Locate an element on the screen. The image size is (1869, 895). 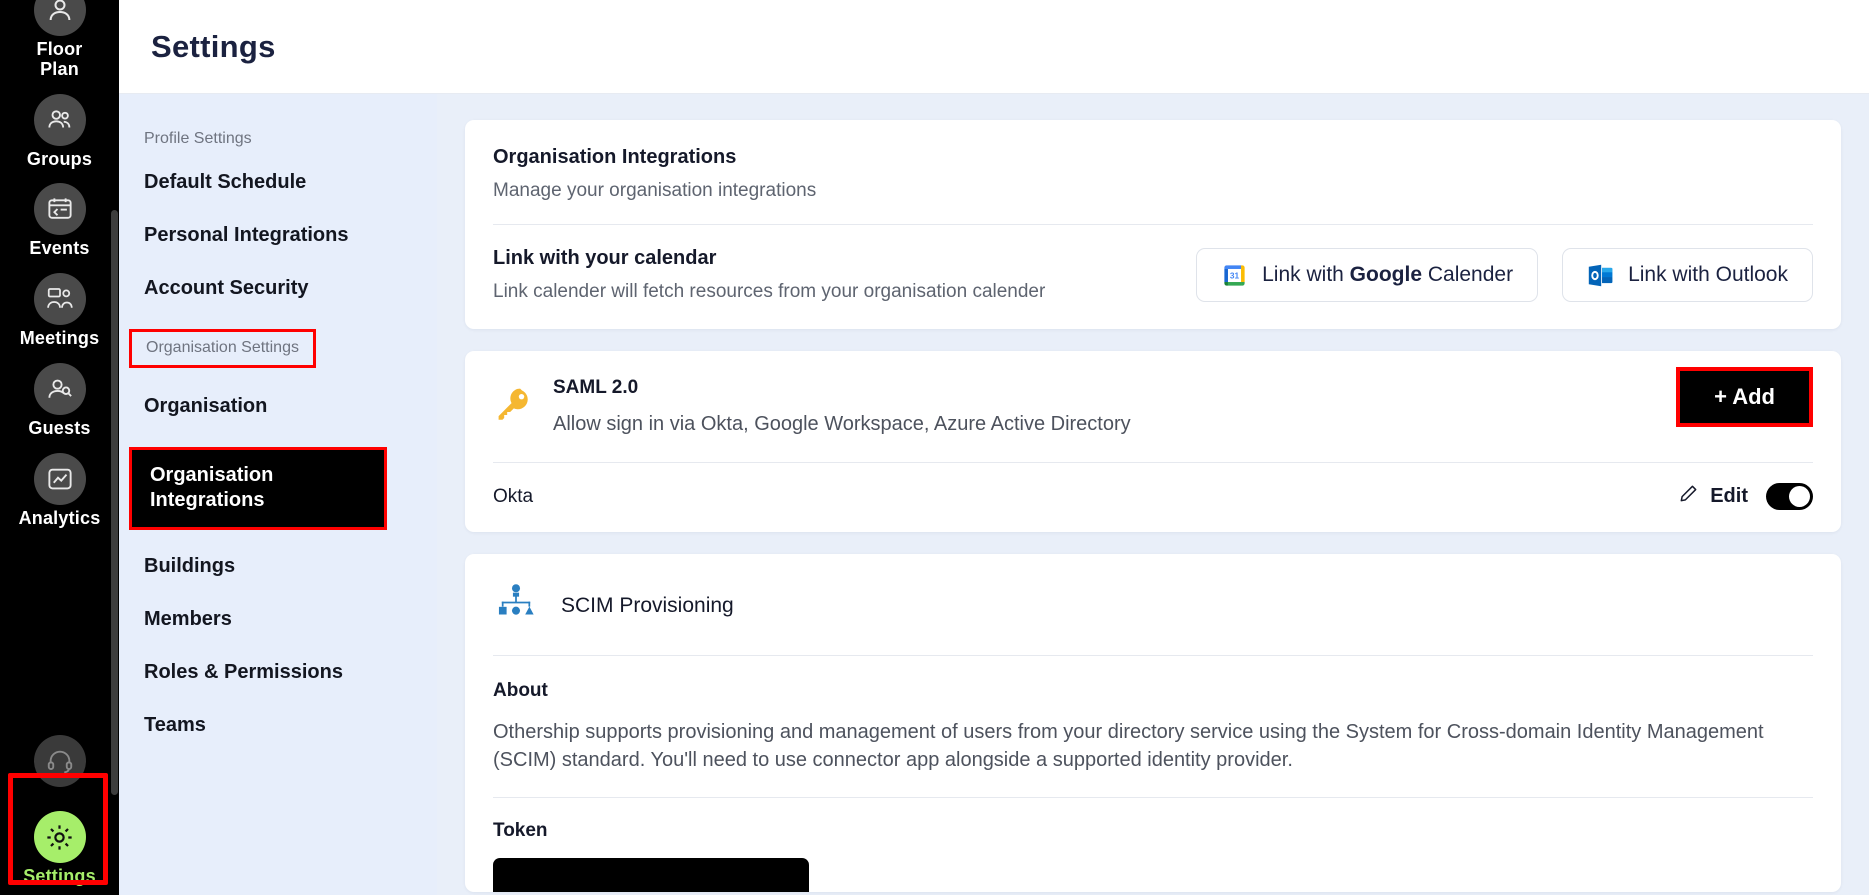
key-icon is located at coordinates (514, 406).